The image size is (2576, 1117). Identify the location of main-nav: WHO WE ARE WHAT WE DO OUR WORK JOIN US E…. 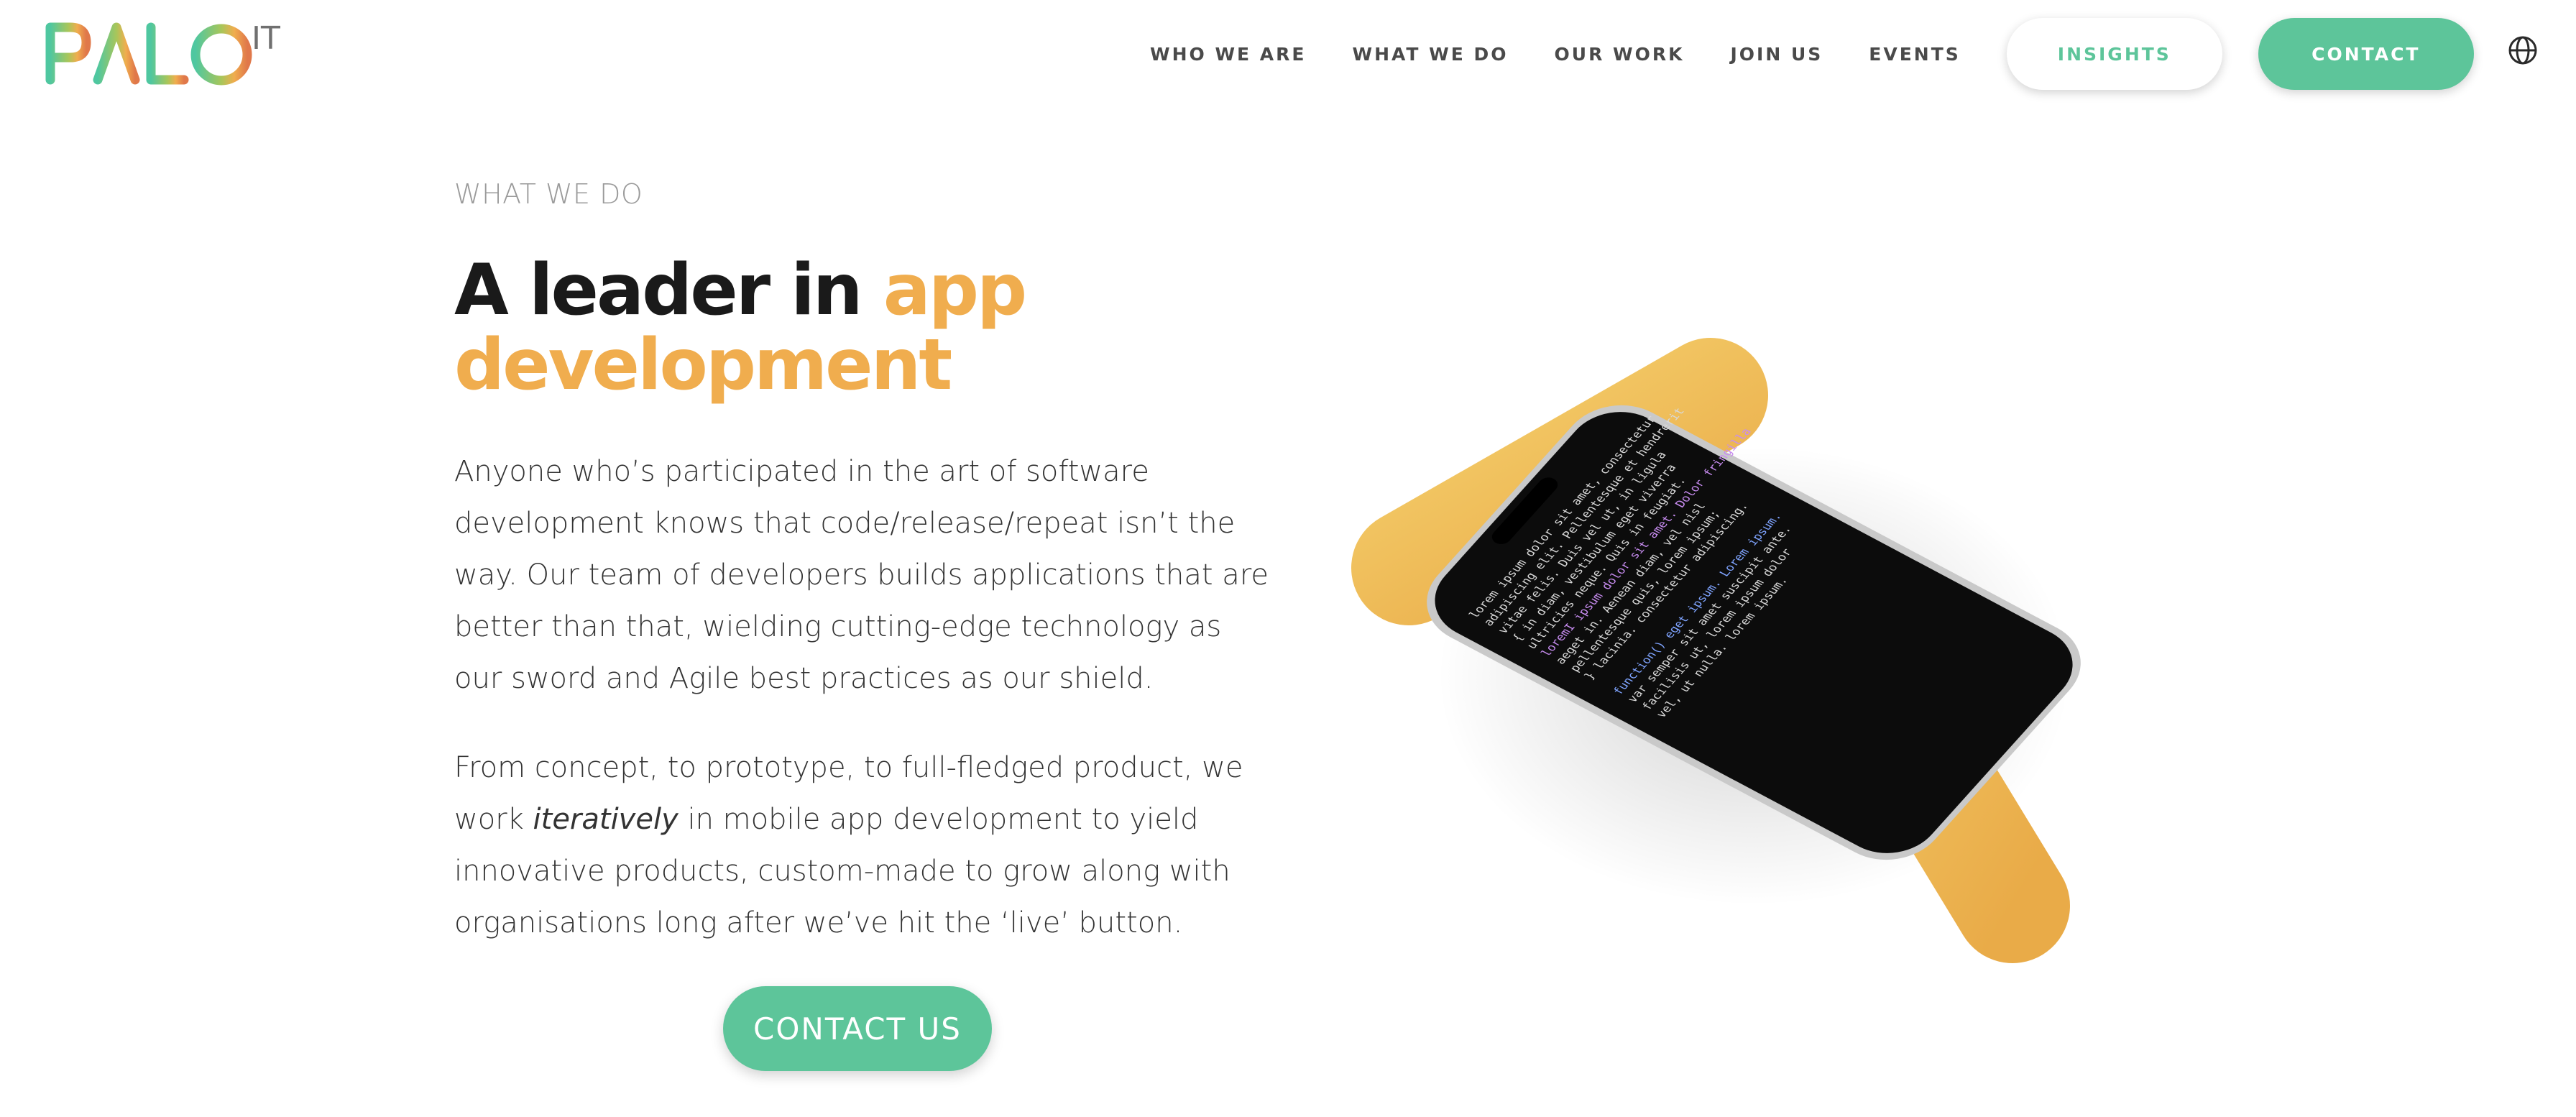
(1812, 54).